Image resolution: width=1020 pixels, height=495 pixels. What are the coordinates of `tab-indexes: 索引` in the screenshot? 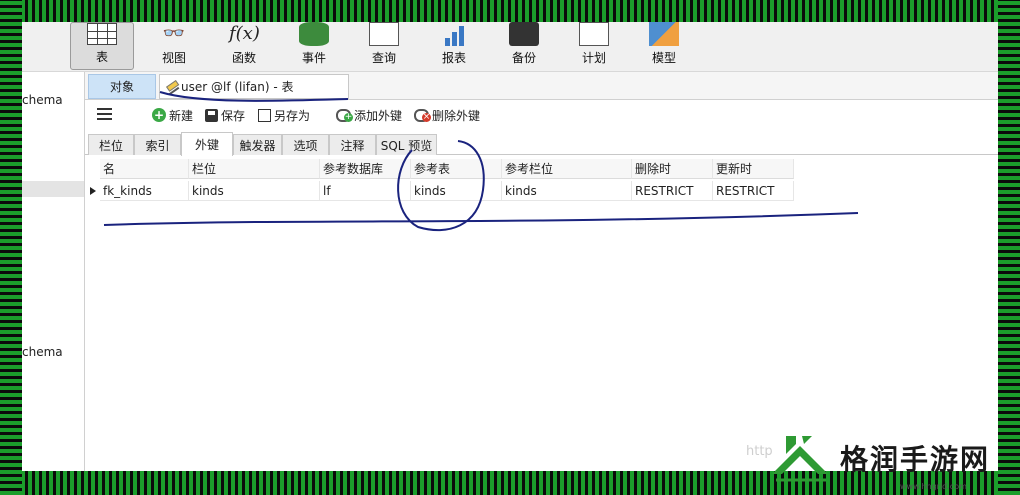 It's located at (157, 144).